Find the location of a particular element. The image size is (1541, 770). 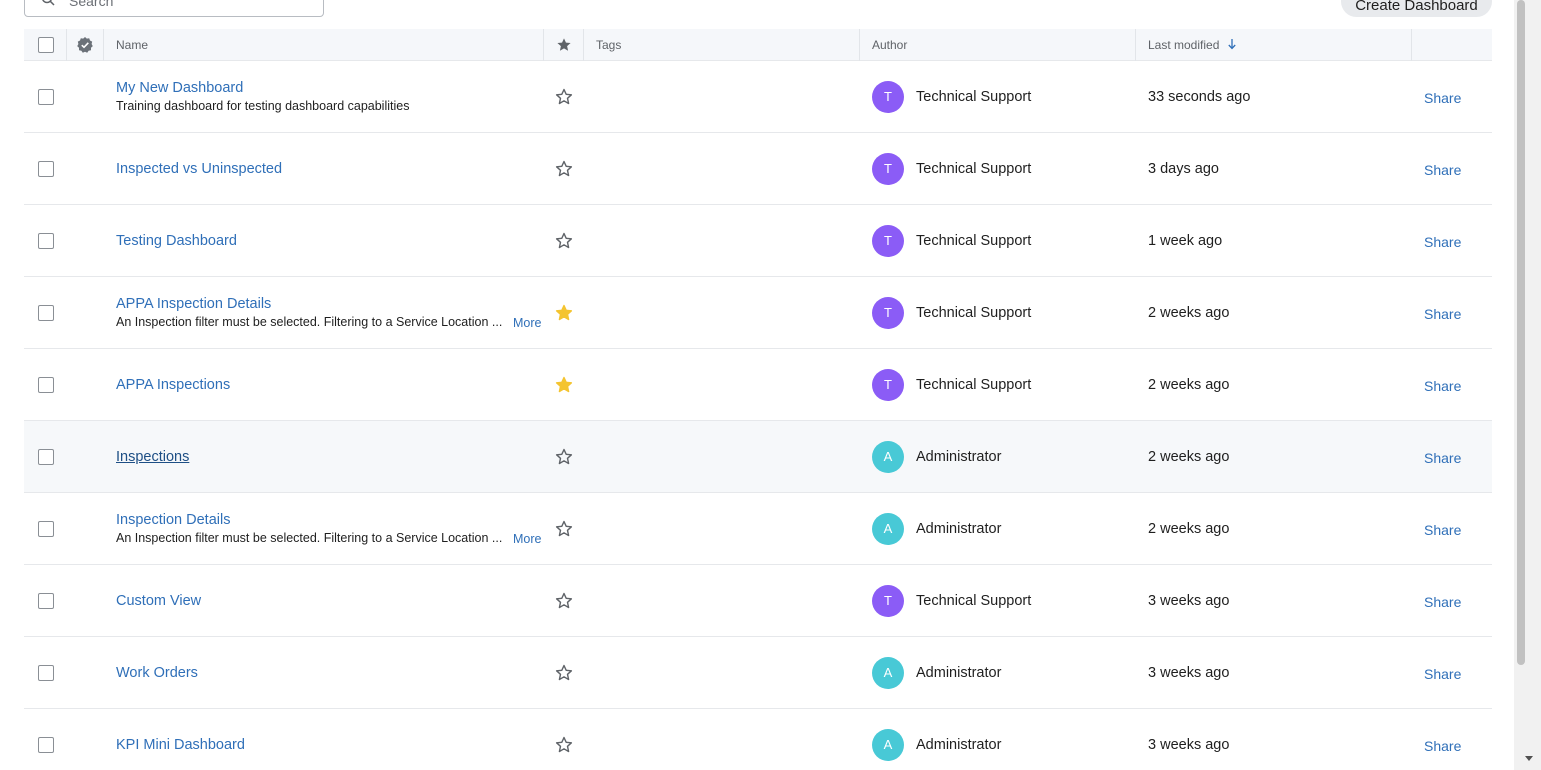

dashboard-name-link: KPI Mini Dashboard is located at coordinates (331, 745).